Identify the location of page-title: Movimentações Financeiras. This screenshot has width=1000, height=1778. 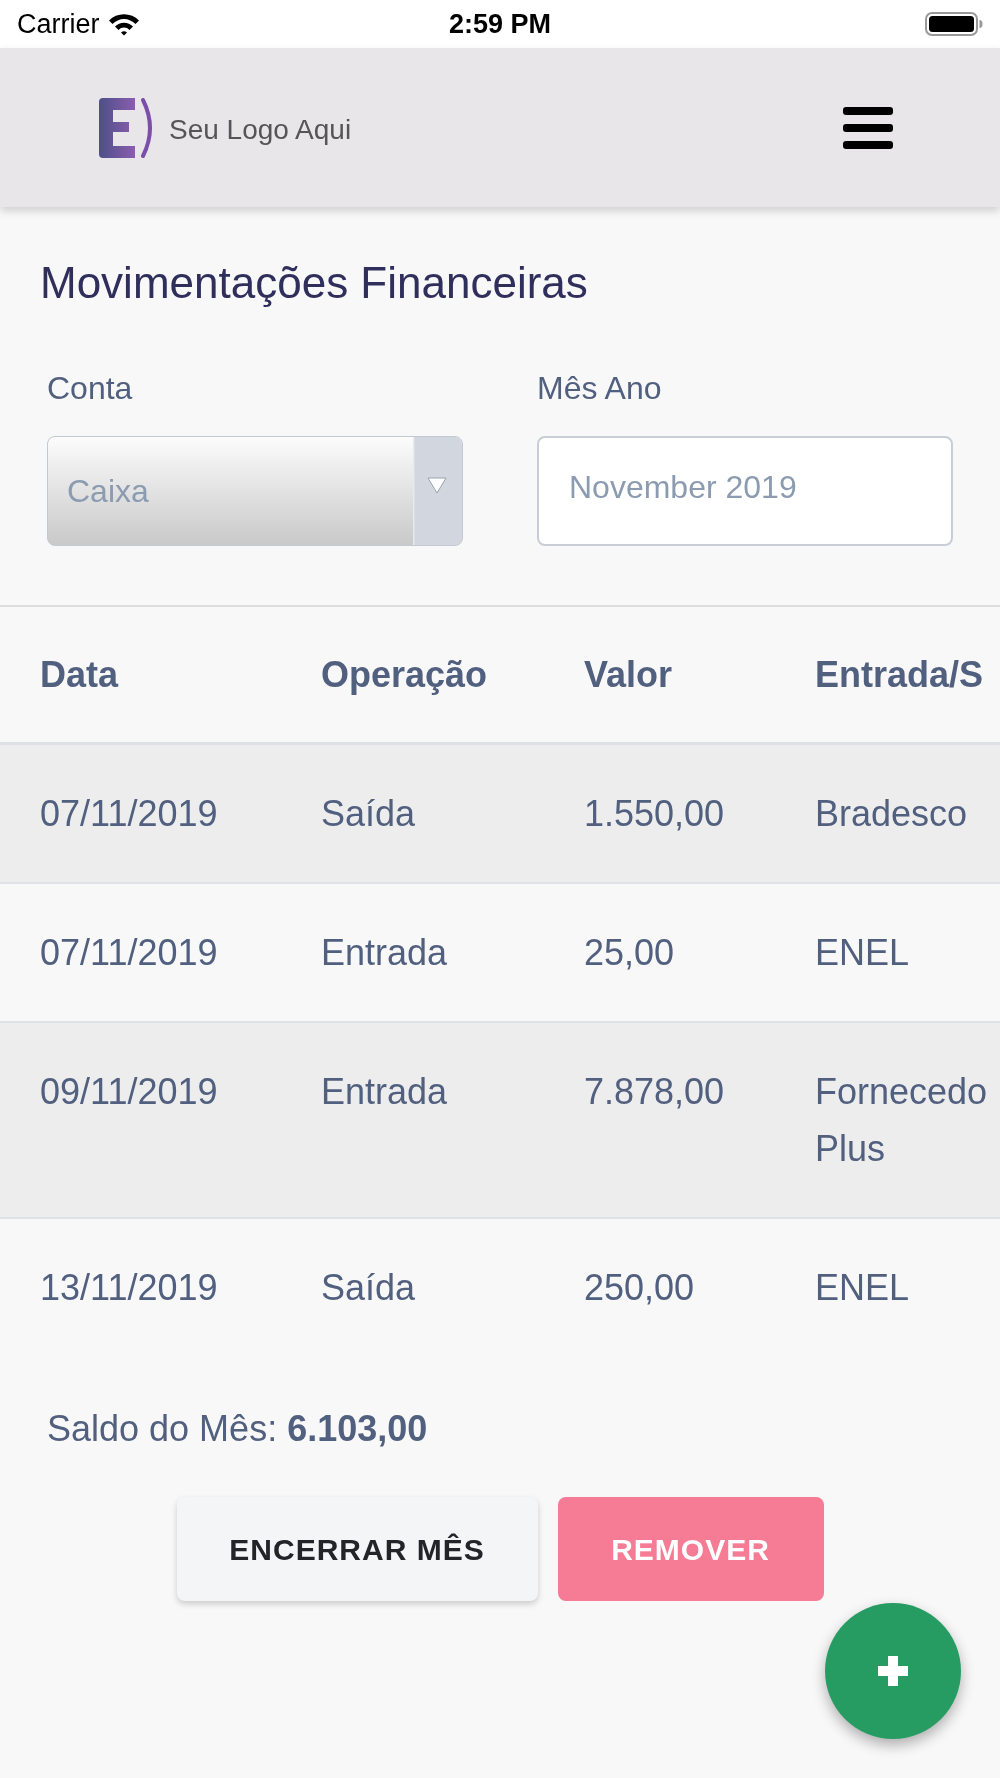
(314, 283).